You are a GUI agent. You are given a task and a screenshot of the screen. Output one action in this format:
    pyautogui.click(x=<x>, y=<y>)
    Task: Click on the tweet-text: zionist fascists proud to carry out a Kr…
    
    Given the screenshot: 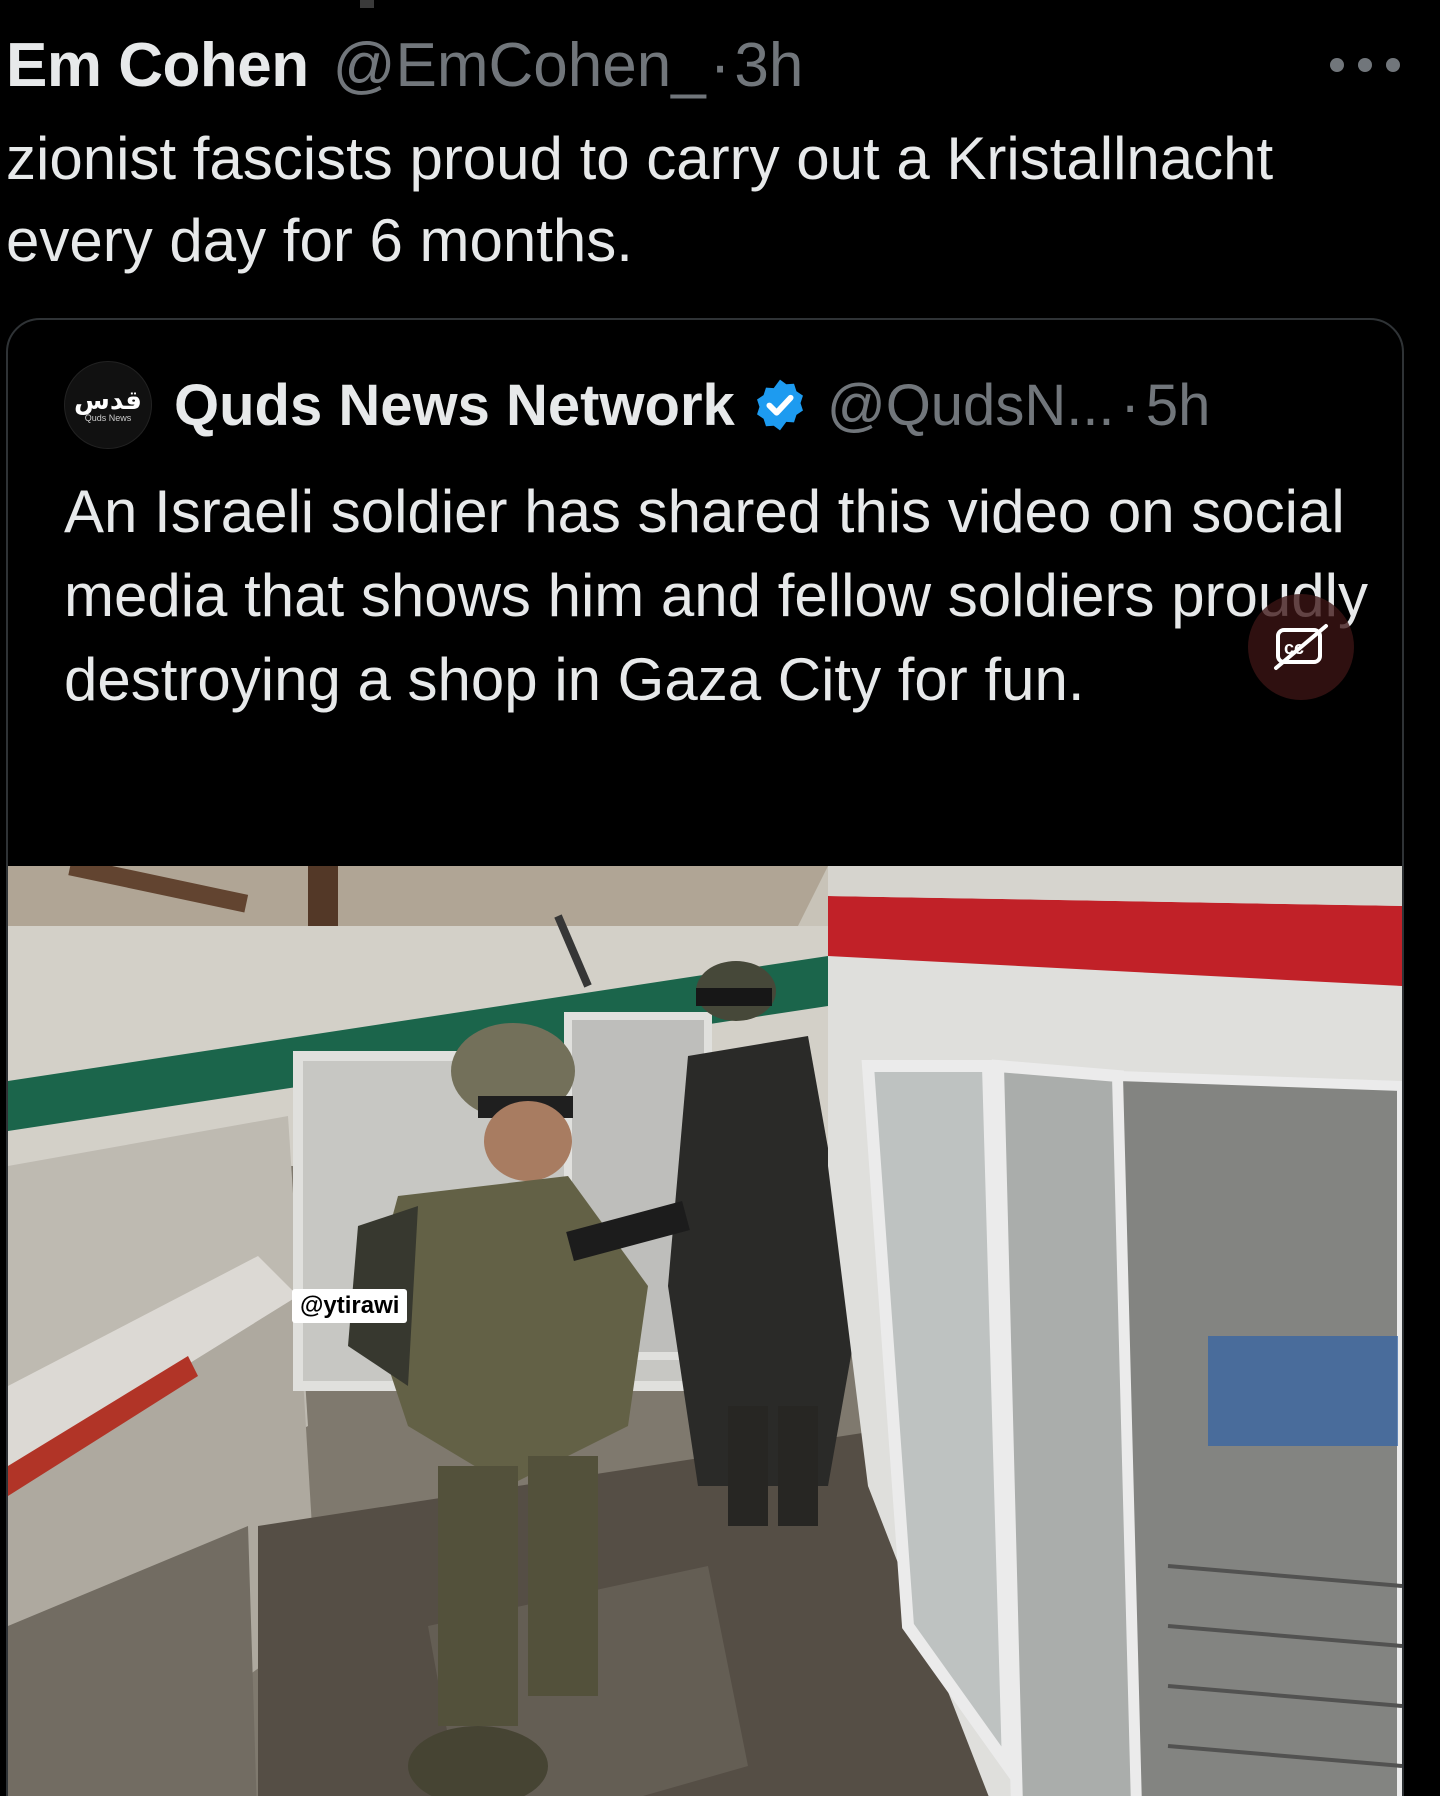 What is the action you would take?
    pyautogui.click(x=640, y=199)
    